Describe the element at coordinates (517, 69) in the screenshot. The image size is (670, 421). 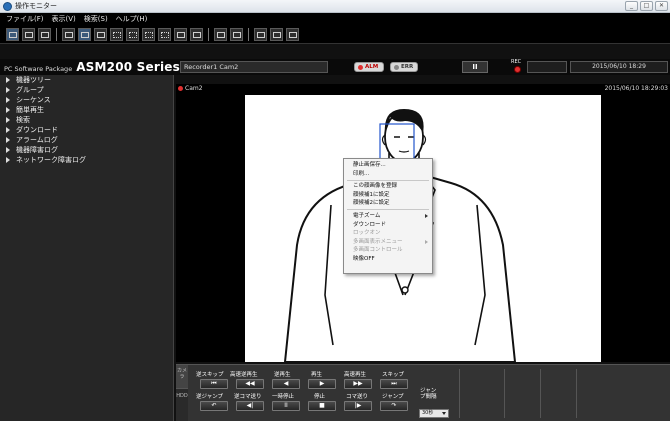
I see `rec-dot-icon` at that location.